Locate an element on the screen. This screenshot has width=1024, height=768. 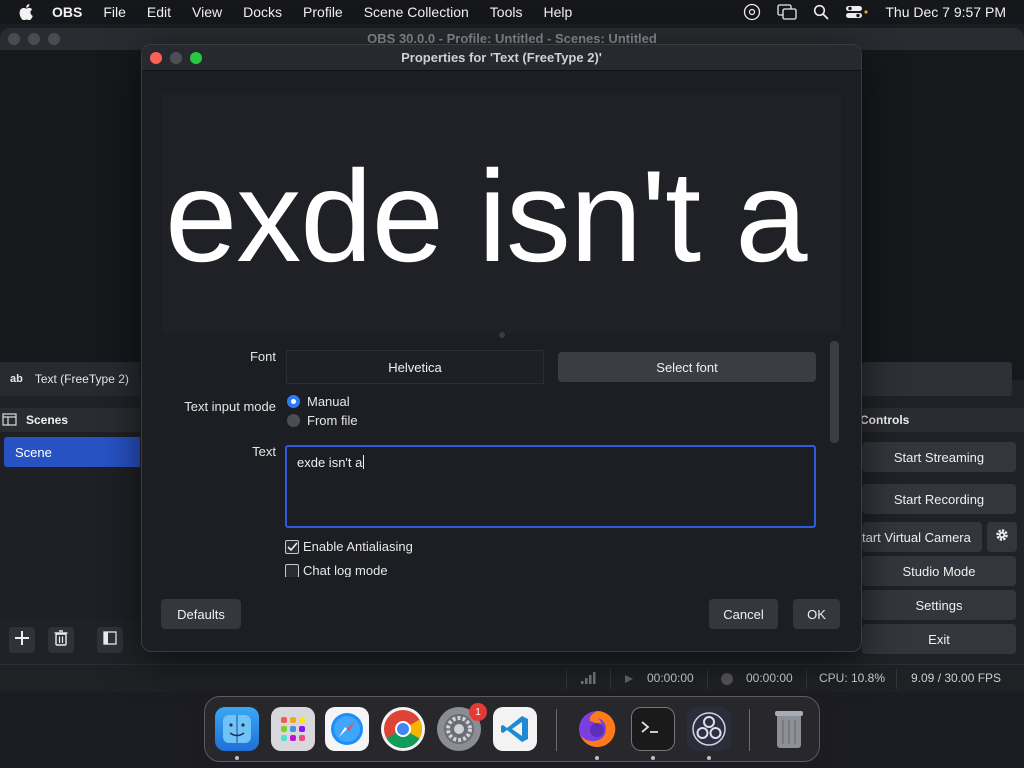
select-font-button: Select font is located at coordinates (687, 367).